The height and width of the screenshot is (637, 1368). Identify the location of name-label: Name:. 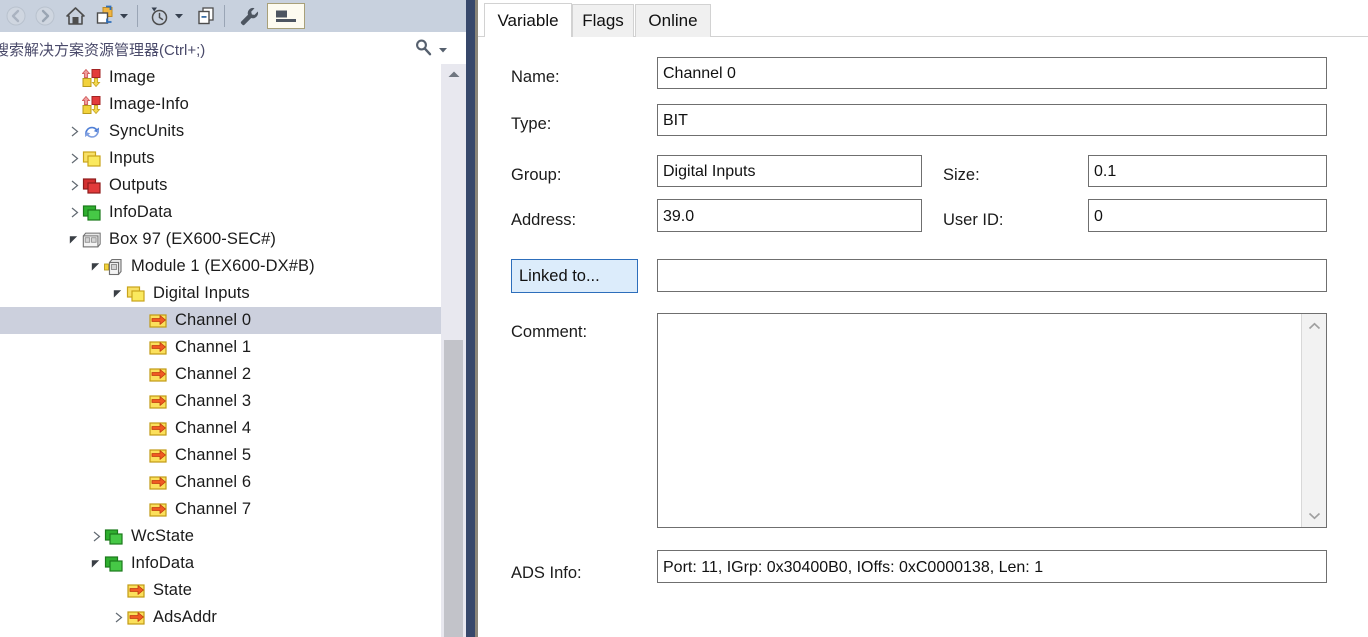
(535, 77).